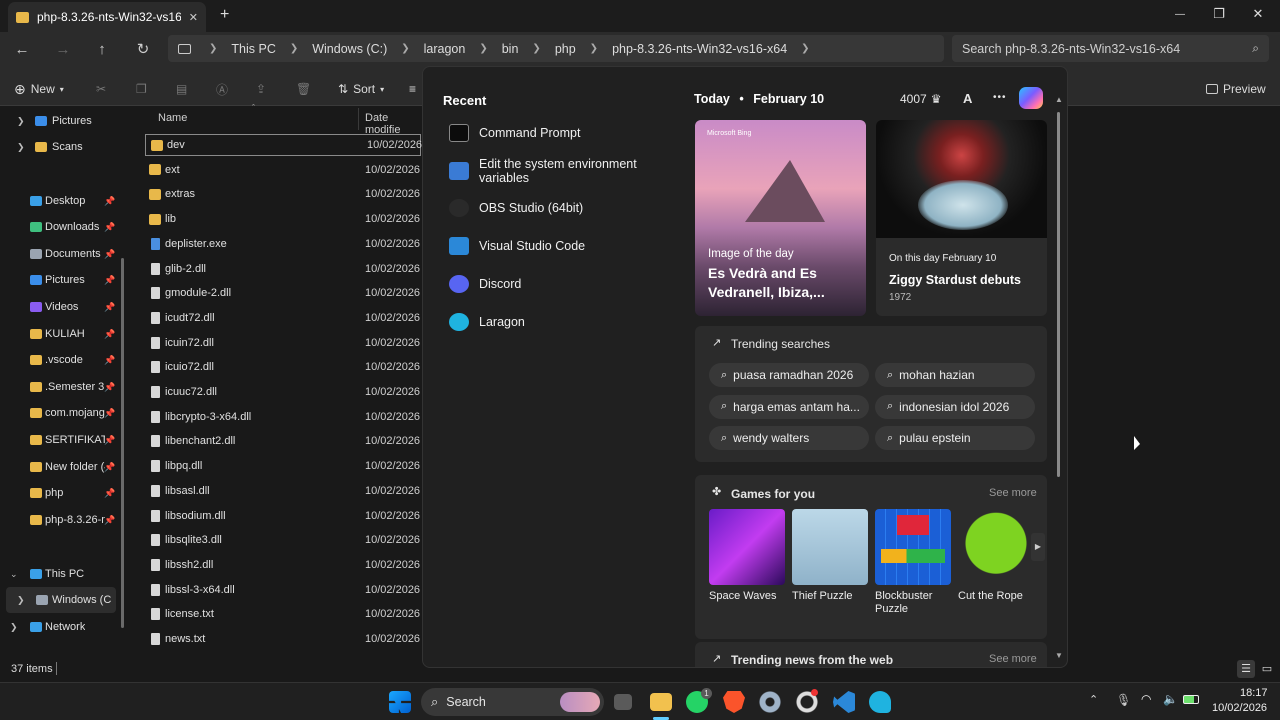 This screenshot has height=720, width=1280. I want to click on trending-search-pill: ⌕ indonesian idol 2026, so click(955, 406).